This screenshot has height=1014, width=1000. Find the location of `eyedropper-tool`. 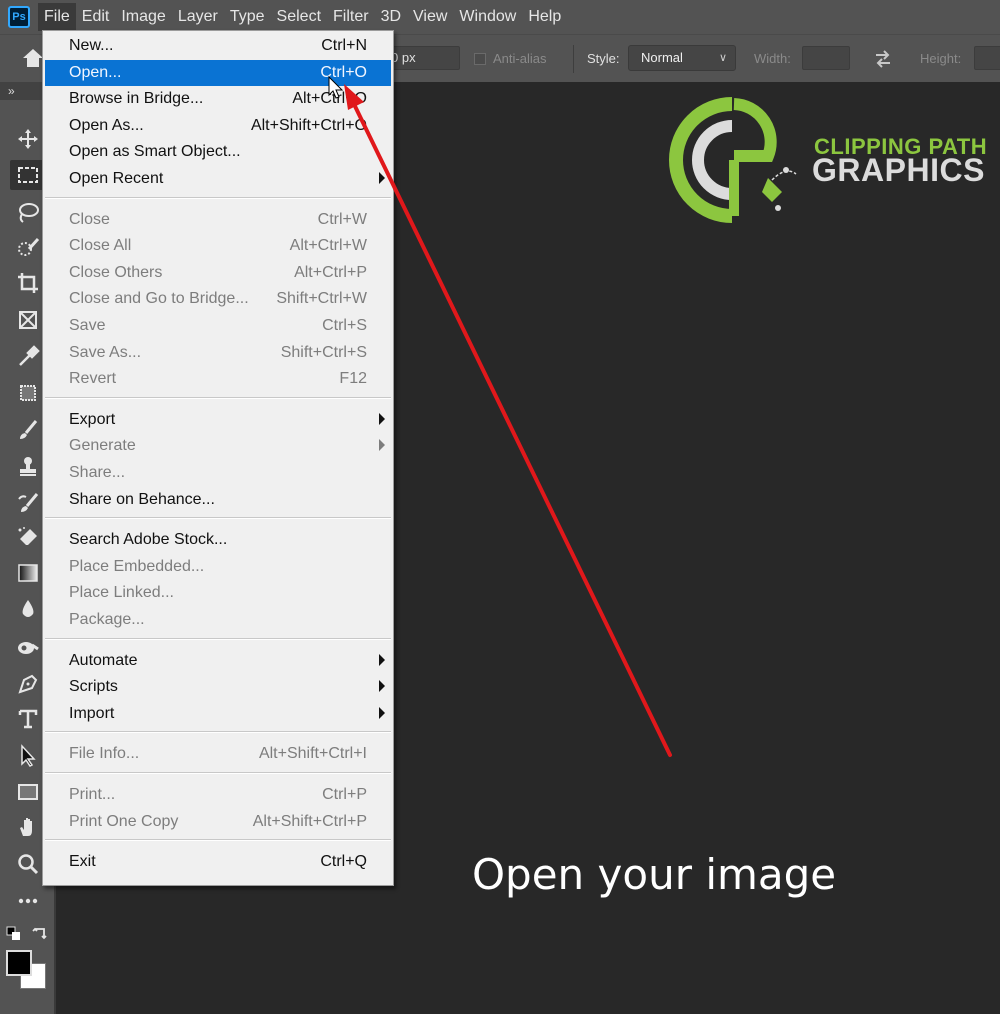

eyedropper-tool is located at coordinates (28, 357).